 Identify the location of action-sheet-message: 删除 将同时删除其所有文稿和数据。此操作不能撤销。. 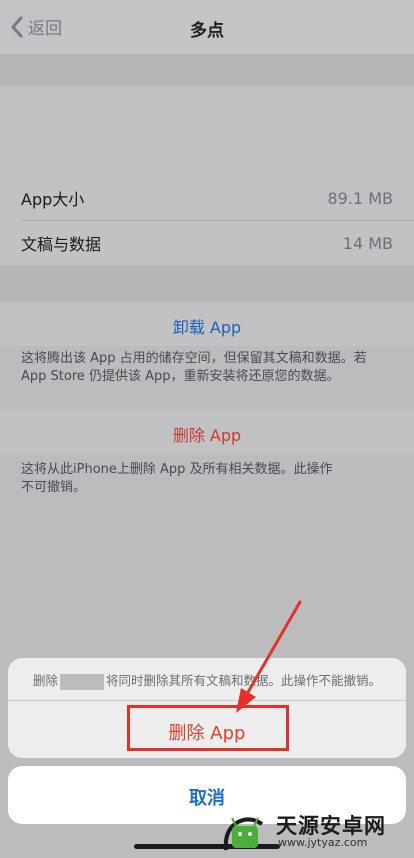
(207, 680).